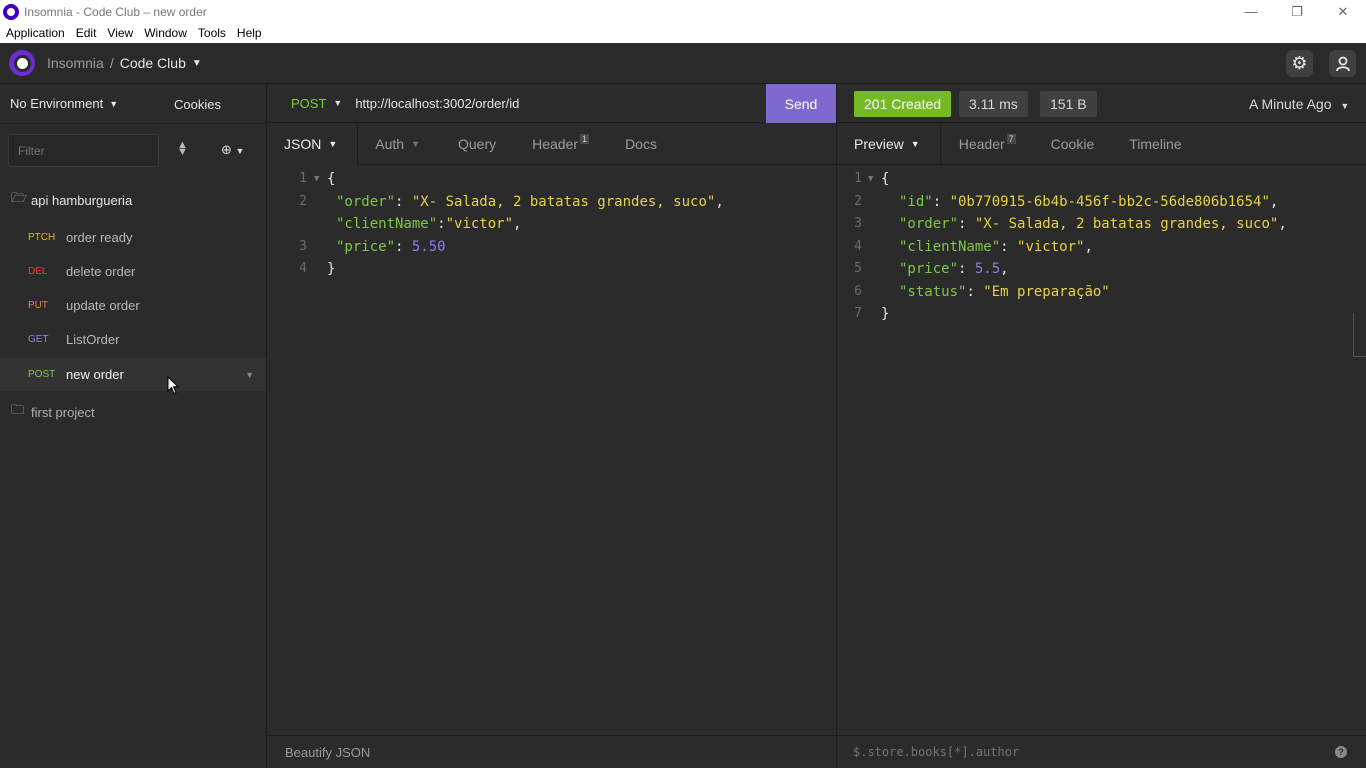 The width and height of the screenshot is (1366, 768). I want to click on tab-json: JSON ▼, so click(313, 144).